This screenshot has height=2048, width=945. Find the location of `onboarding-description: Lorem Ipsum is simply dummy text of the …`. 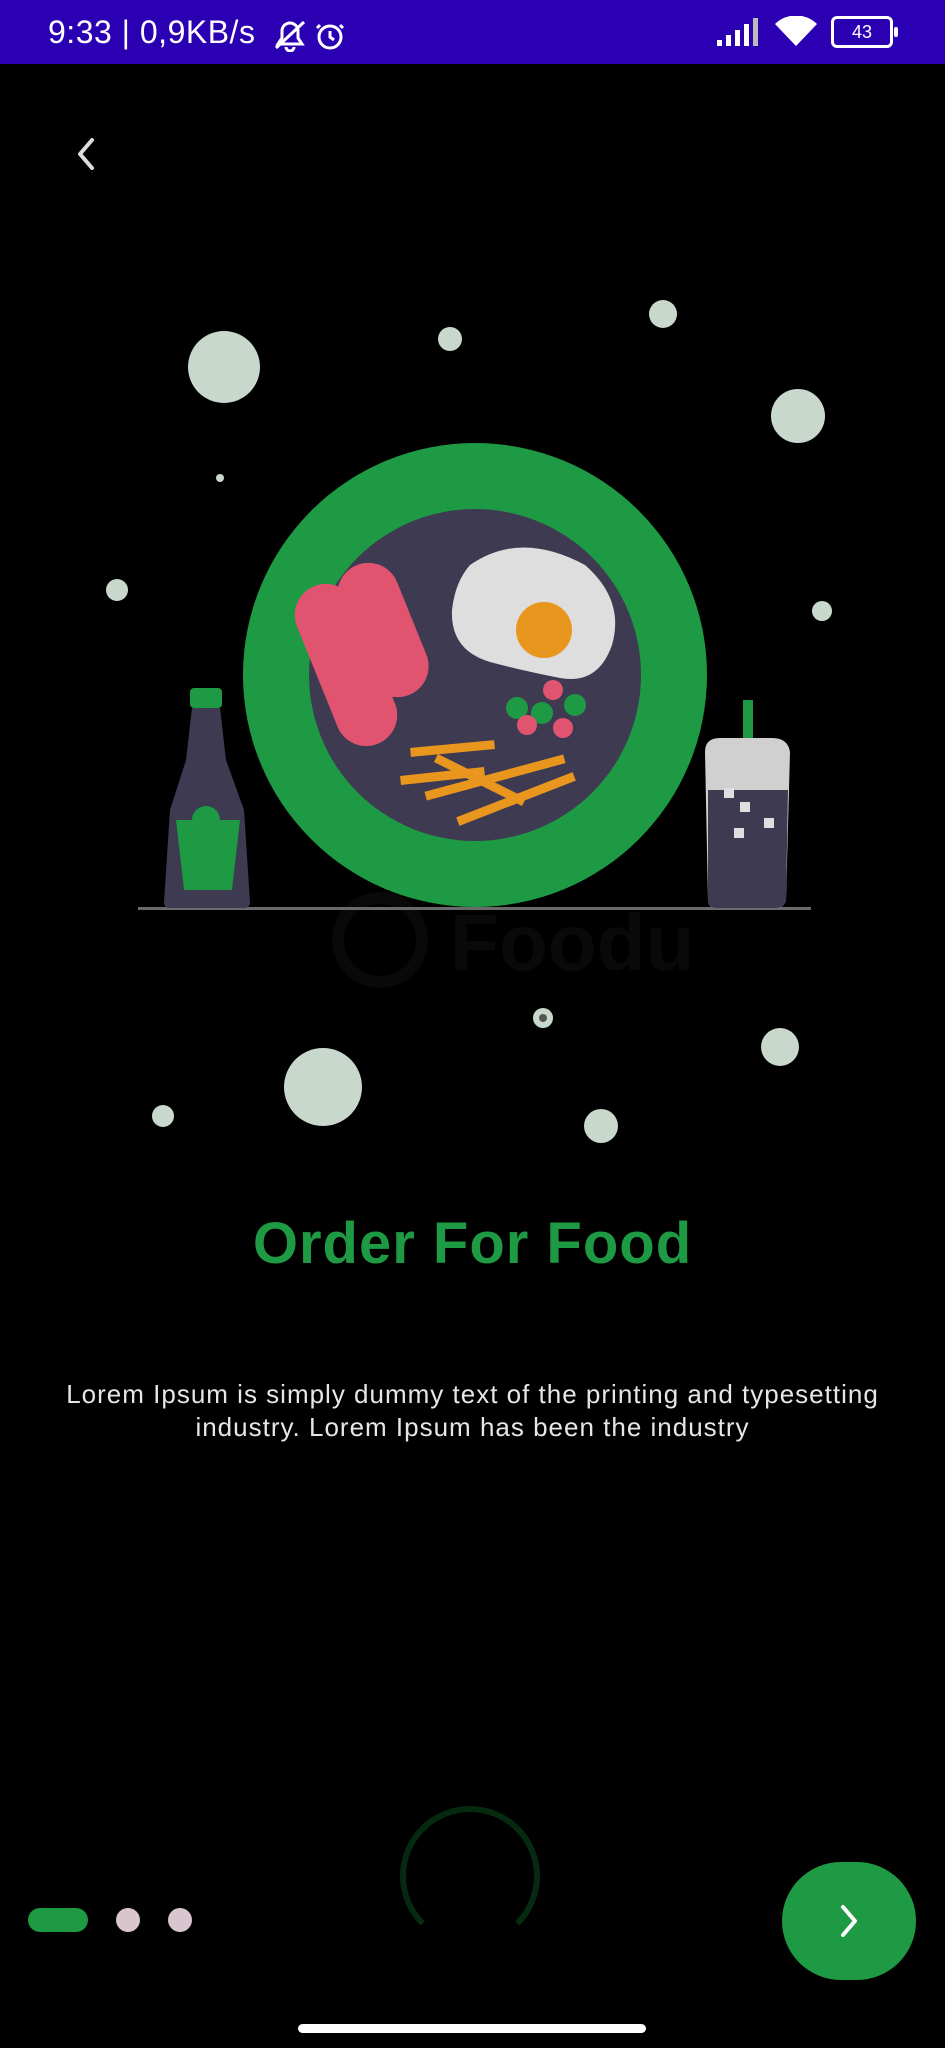

onboarding-description: Lorem Ipsum is simply dummy text of the … is located at coordinates (472, 1410).